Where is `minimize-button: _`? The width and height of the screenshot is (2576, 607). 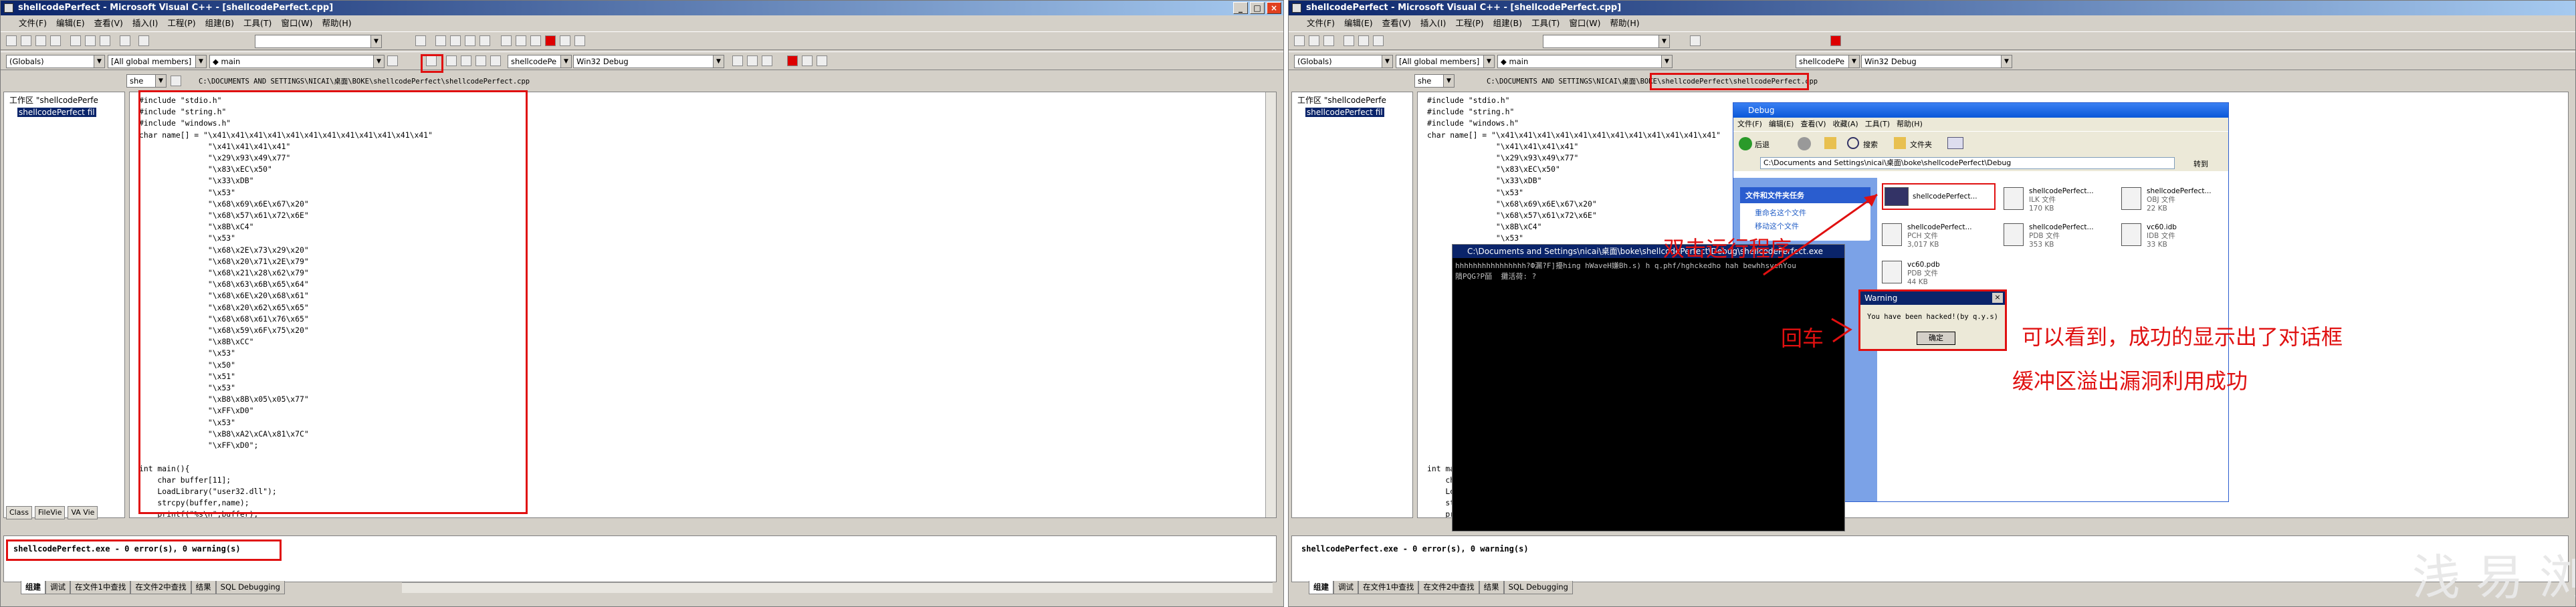 minimize-button: _ is located at coordinates (1240, 8).